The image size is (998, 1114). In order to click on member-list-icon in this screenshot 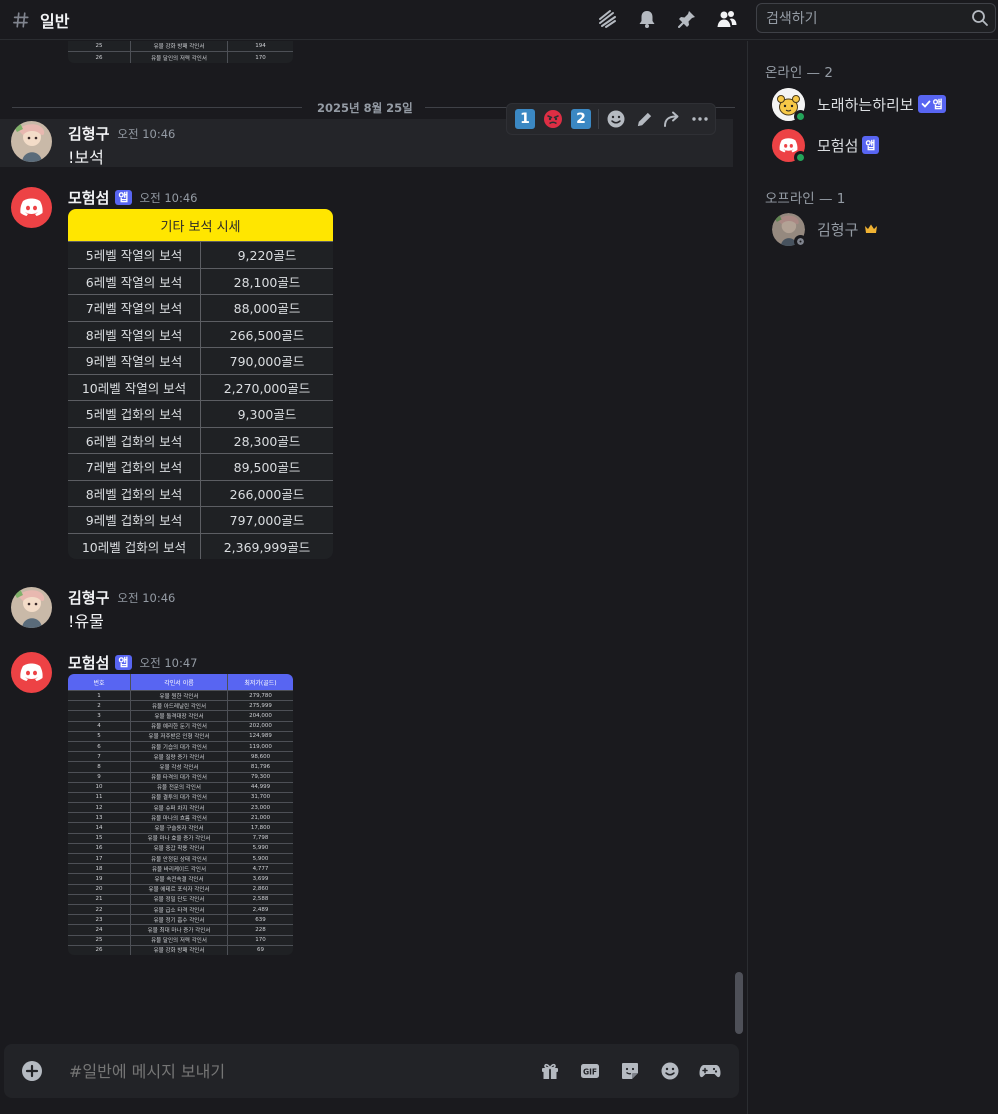, I will do `click(727, 19)`.